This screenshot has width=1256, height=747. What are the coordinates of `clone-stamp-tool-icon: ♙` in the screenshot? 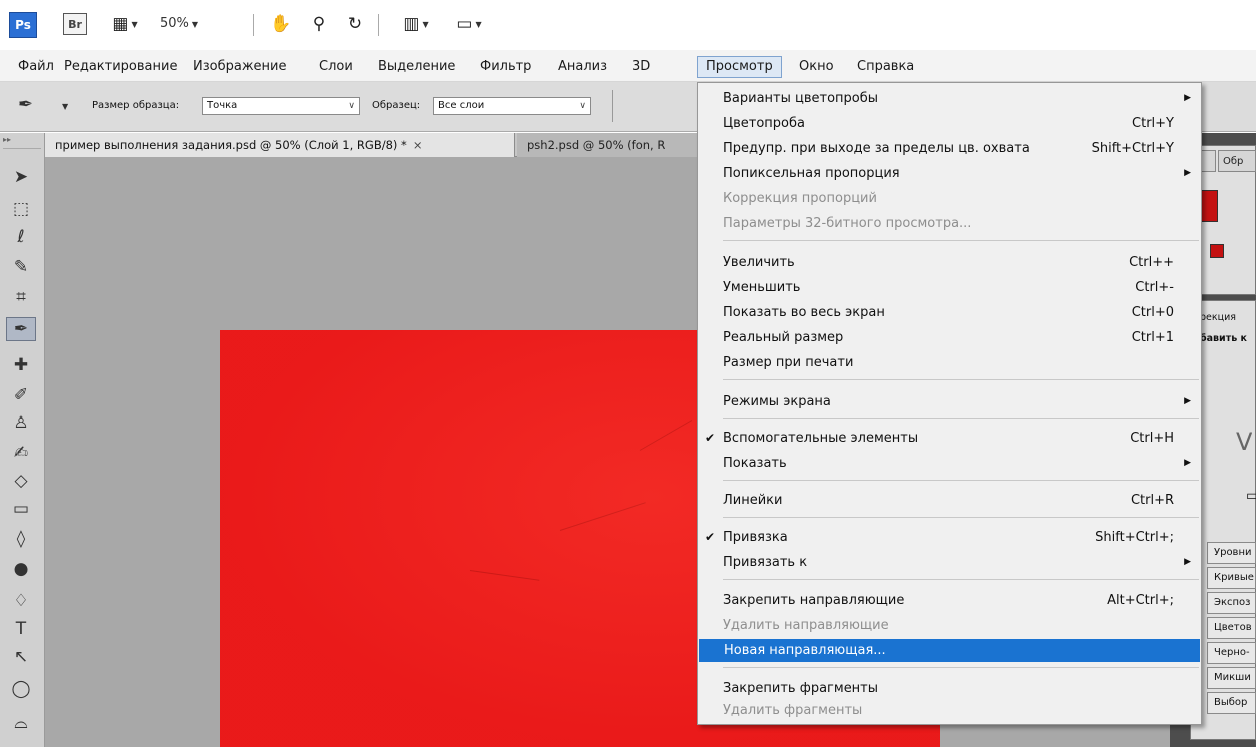 It's located at (21, 423).